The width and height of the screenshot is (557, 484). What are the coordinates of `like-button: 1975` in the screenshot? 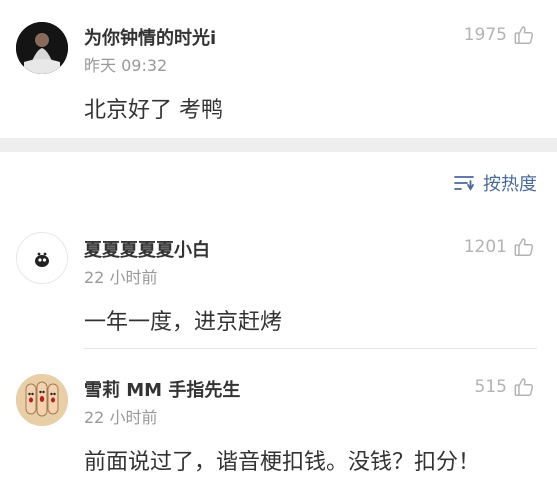 It's located at (499, 35).